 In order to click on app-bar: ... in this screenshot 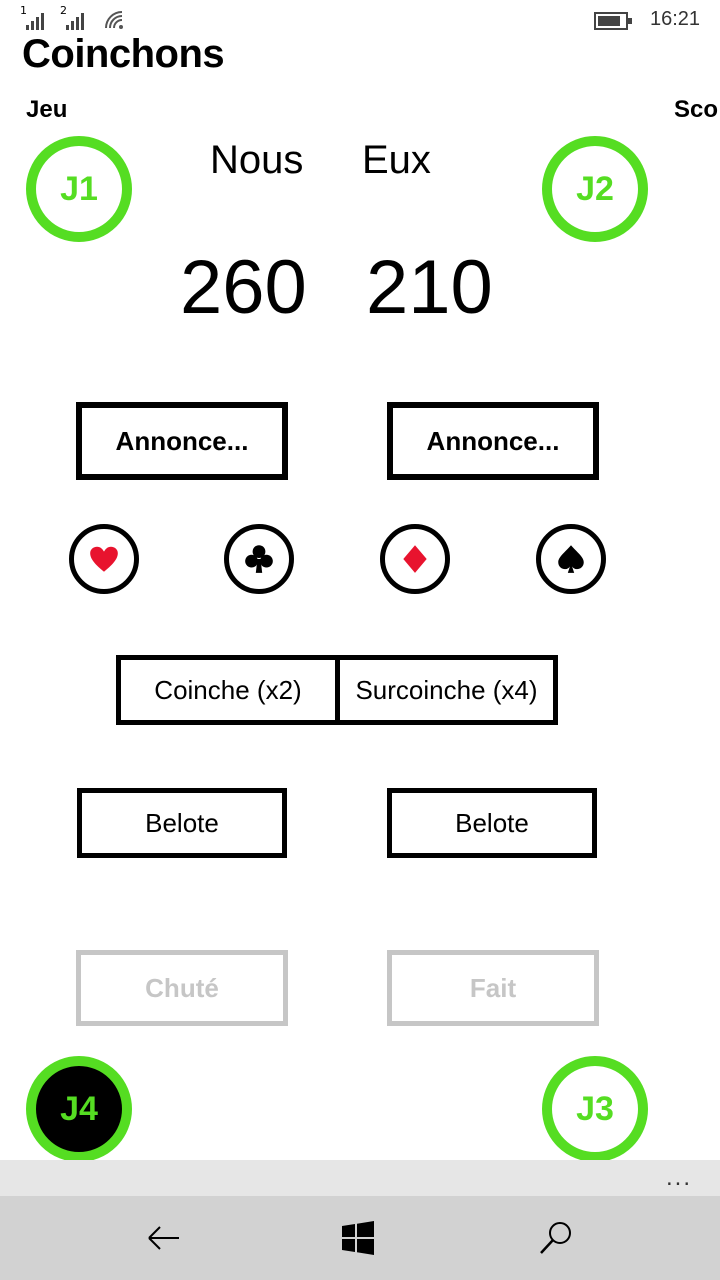, I will do `click(360, 1178)`.